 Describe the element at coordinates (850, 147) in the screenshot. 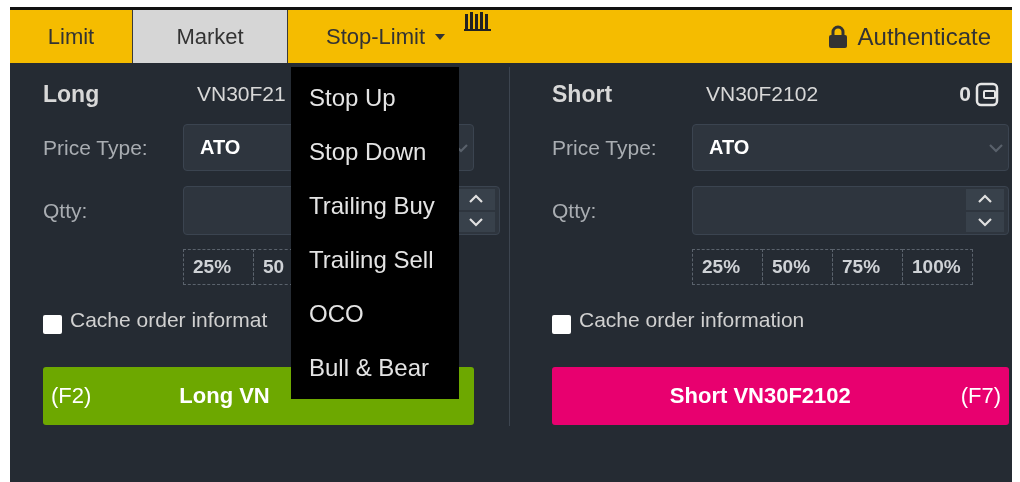

I see `price-type-select: ATO` at that location.